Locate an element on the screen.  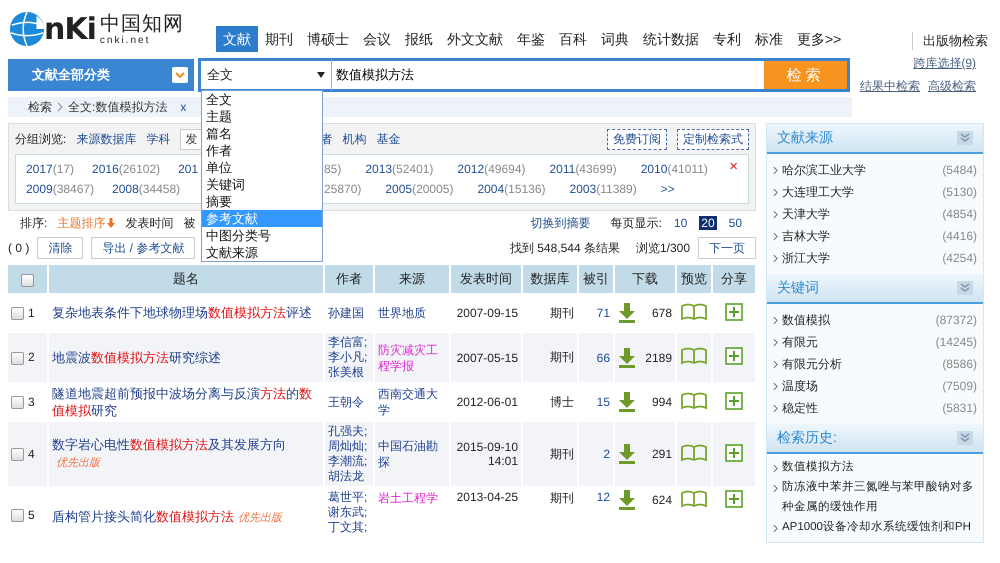
breadcrumb-link: 检索 is located at coordinates (40, 107).